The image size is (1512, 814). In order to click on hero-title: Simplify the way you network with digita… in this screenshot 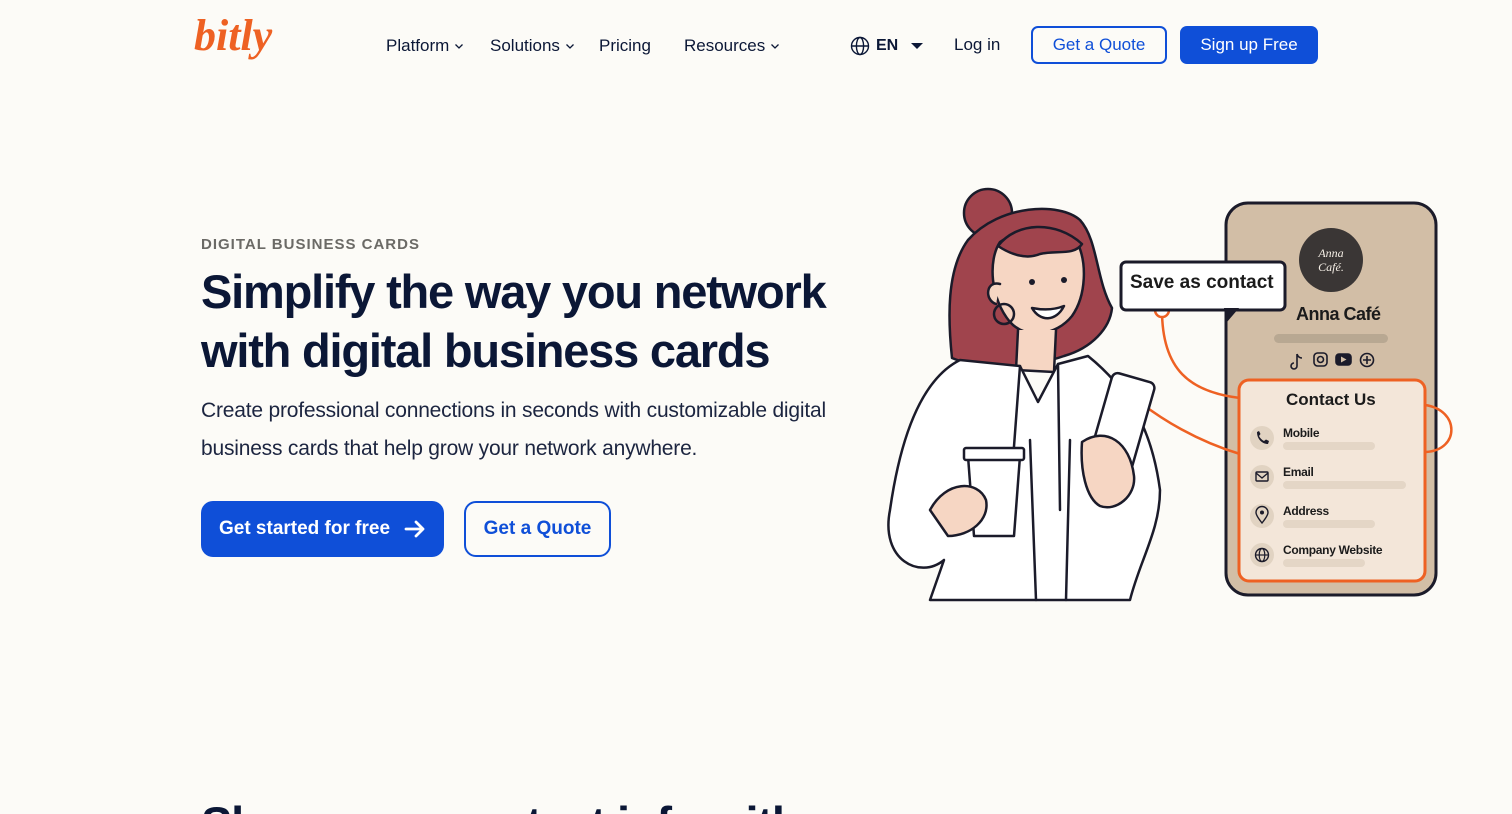, I will do `click(514, 321)`.